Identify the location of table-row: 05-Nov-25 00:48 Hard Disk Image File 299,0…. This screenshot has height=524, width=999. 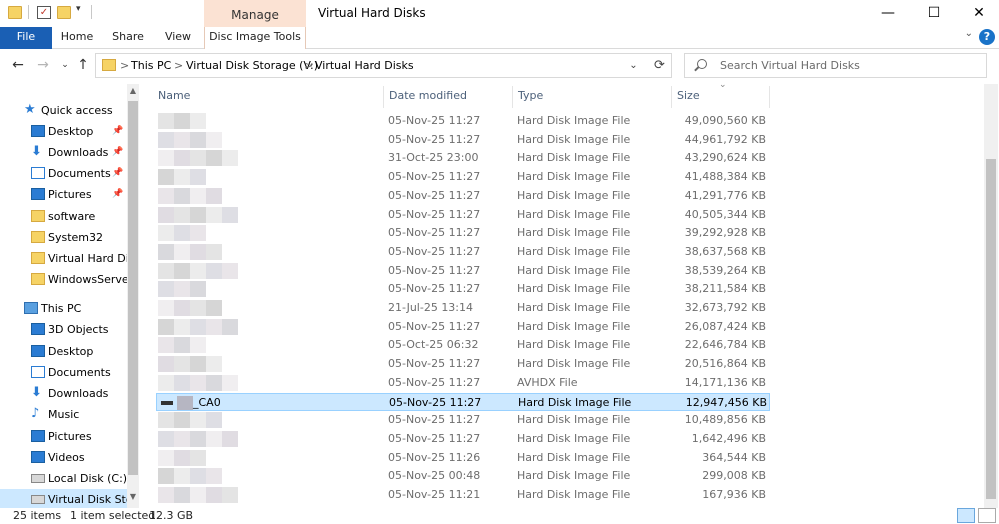
(463, 476).